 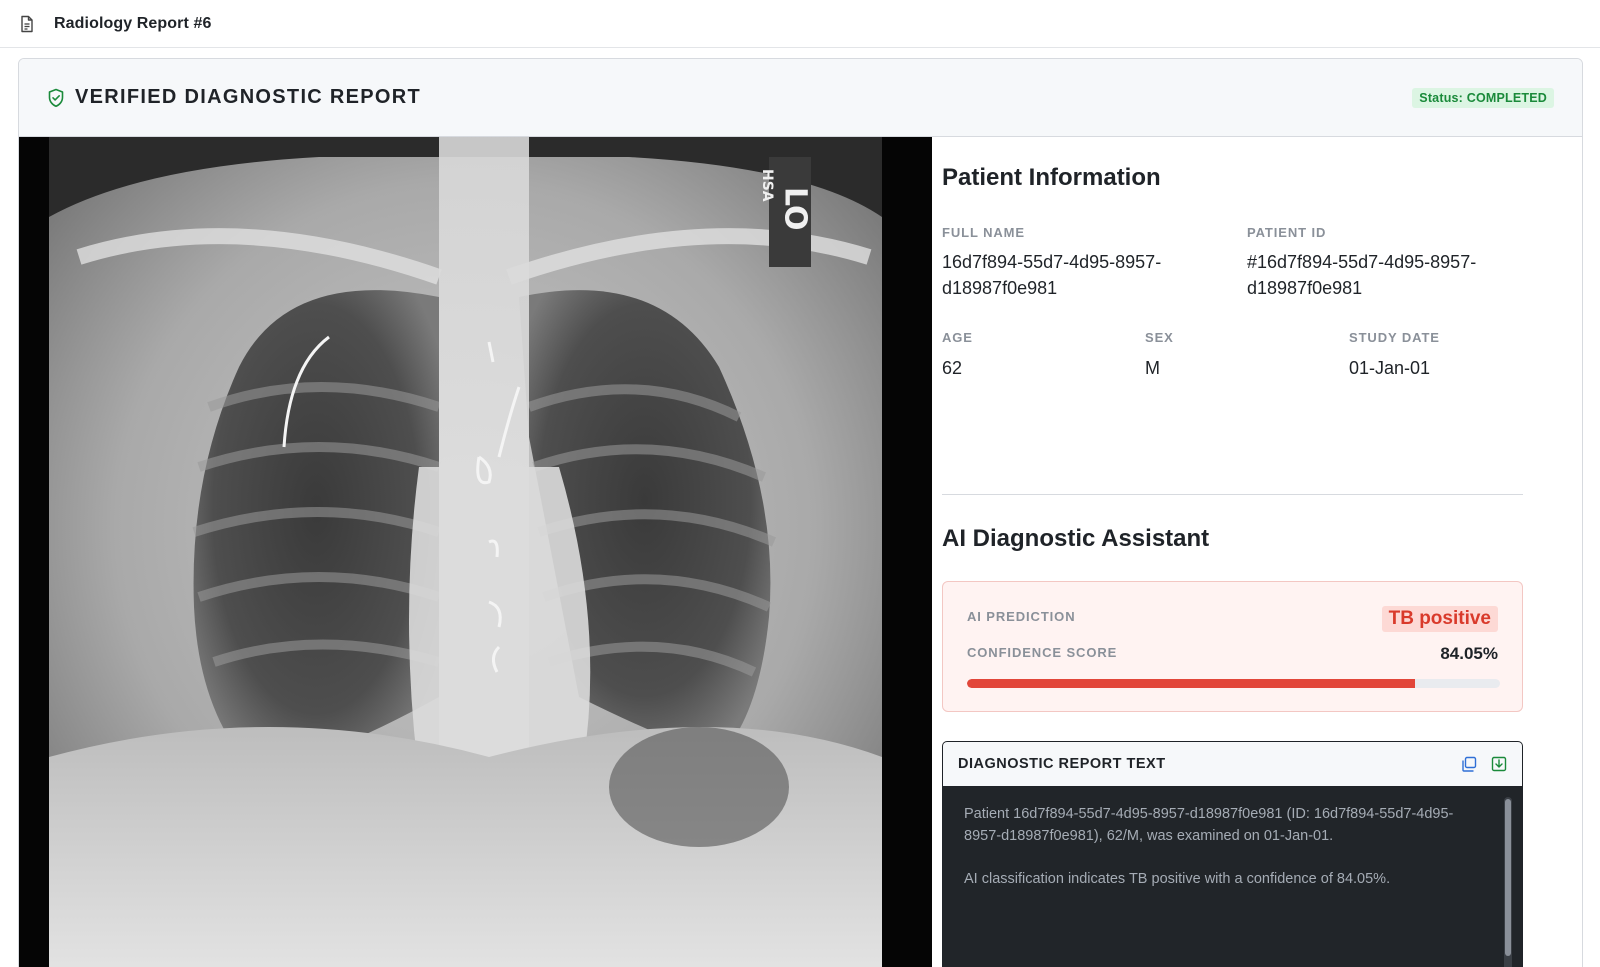 I want to click on window-title: Radiology Report #6, so click(x=133, y=23).